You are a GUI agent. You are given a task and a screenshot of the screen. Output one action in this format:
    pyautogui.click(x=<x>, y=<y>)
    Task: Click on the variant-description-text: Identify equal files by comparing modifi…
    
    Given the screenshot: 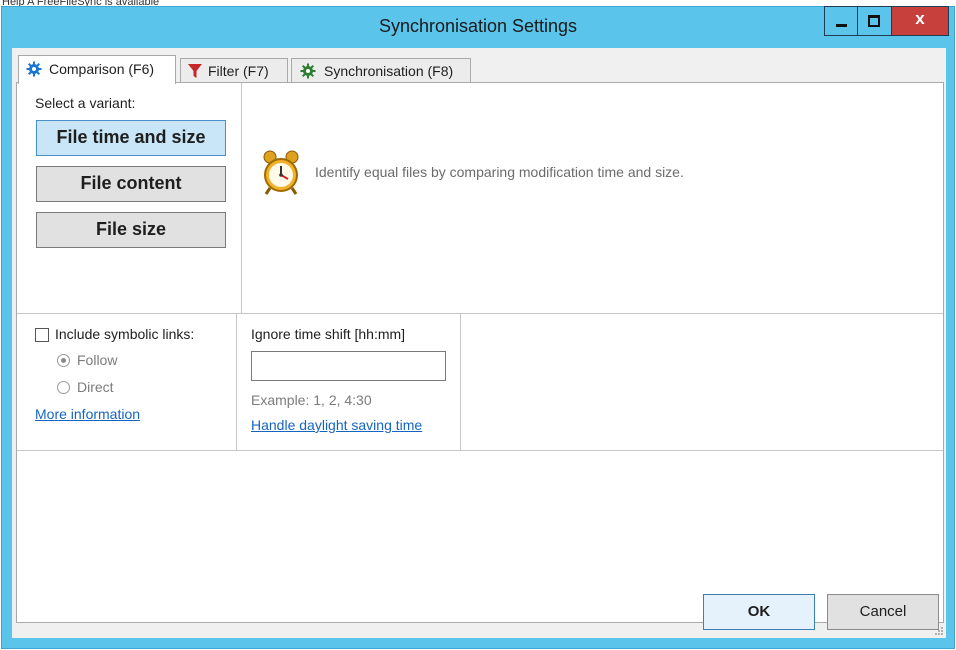 What is the action you would take?
    pyautogui.click(x=499, y=172)
    